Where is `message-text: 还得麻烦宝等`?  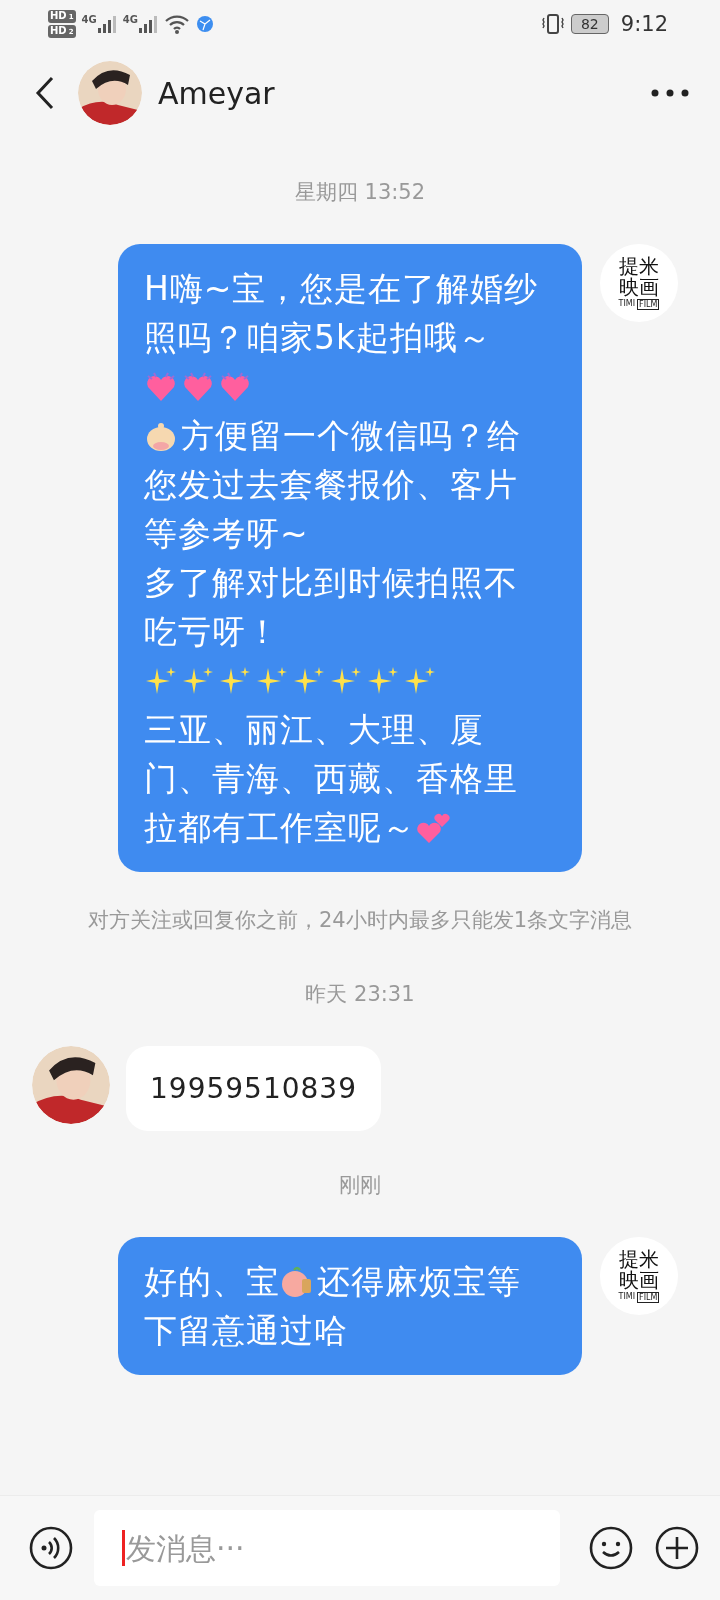
message-text: 还得麻烦宝等 is located at coordinates (419, 1281).